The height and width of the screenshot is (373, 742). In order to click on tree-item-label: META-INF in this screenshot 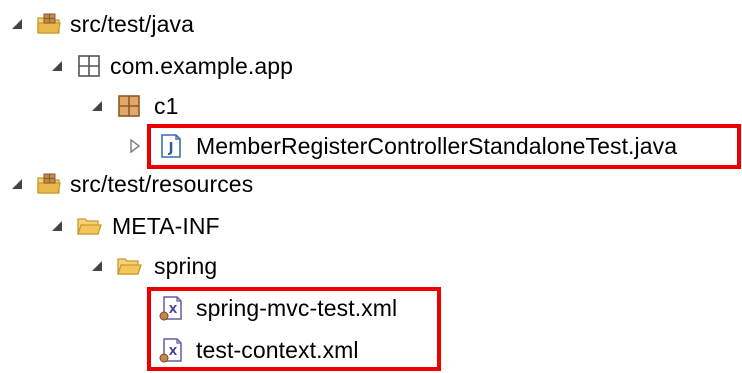, I will do `click(166, 226)`.